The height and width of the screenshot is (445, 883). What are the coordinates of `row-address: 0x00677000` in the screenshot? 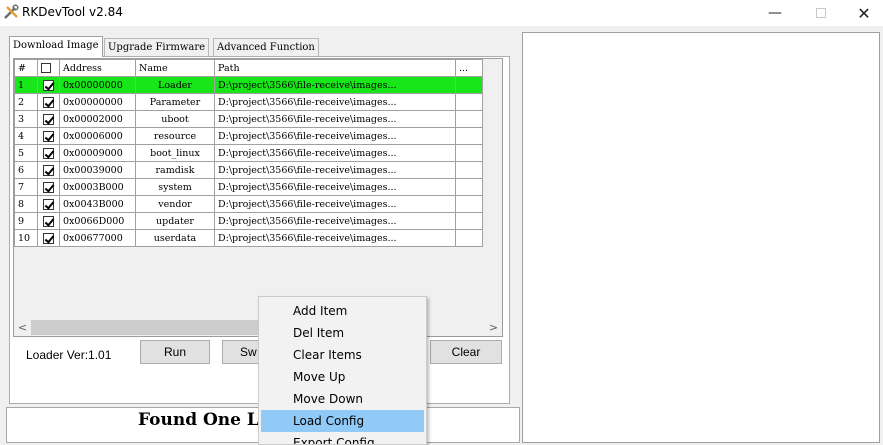 It's located at (97, 238).